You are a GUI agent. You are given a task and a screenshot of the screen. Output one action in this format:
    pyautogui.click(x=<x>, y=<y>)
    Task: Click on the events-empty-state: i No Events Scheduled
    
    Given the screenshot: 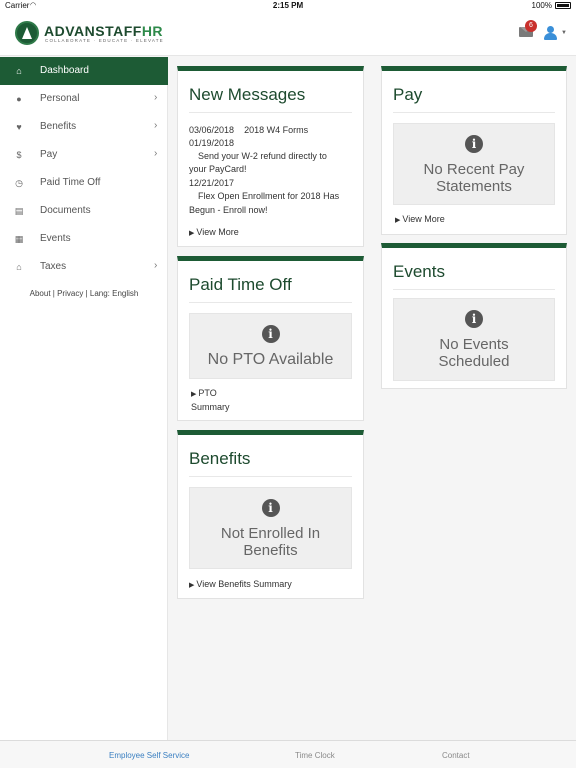 What is the action you would take?
    pyautogui.click(x=474, y=339)
    